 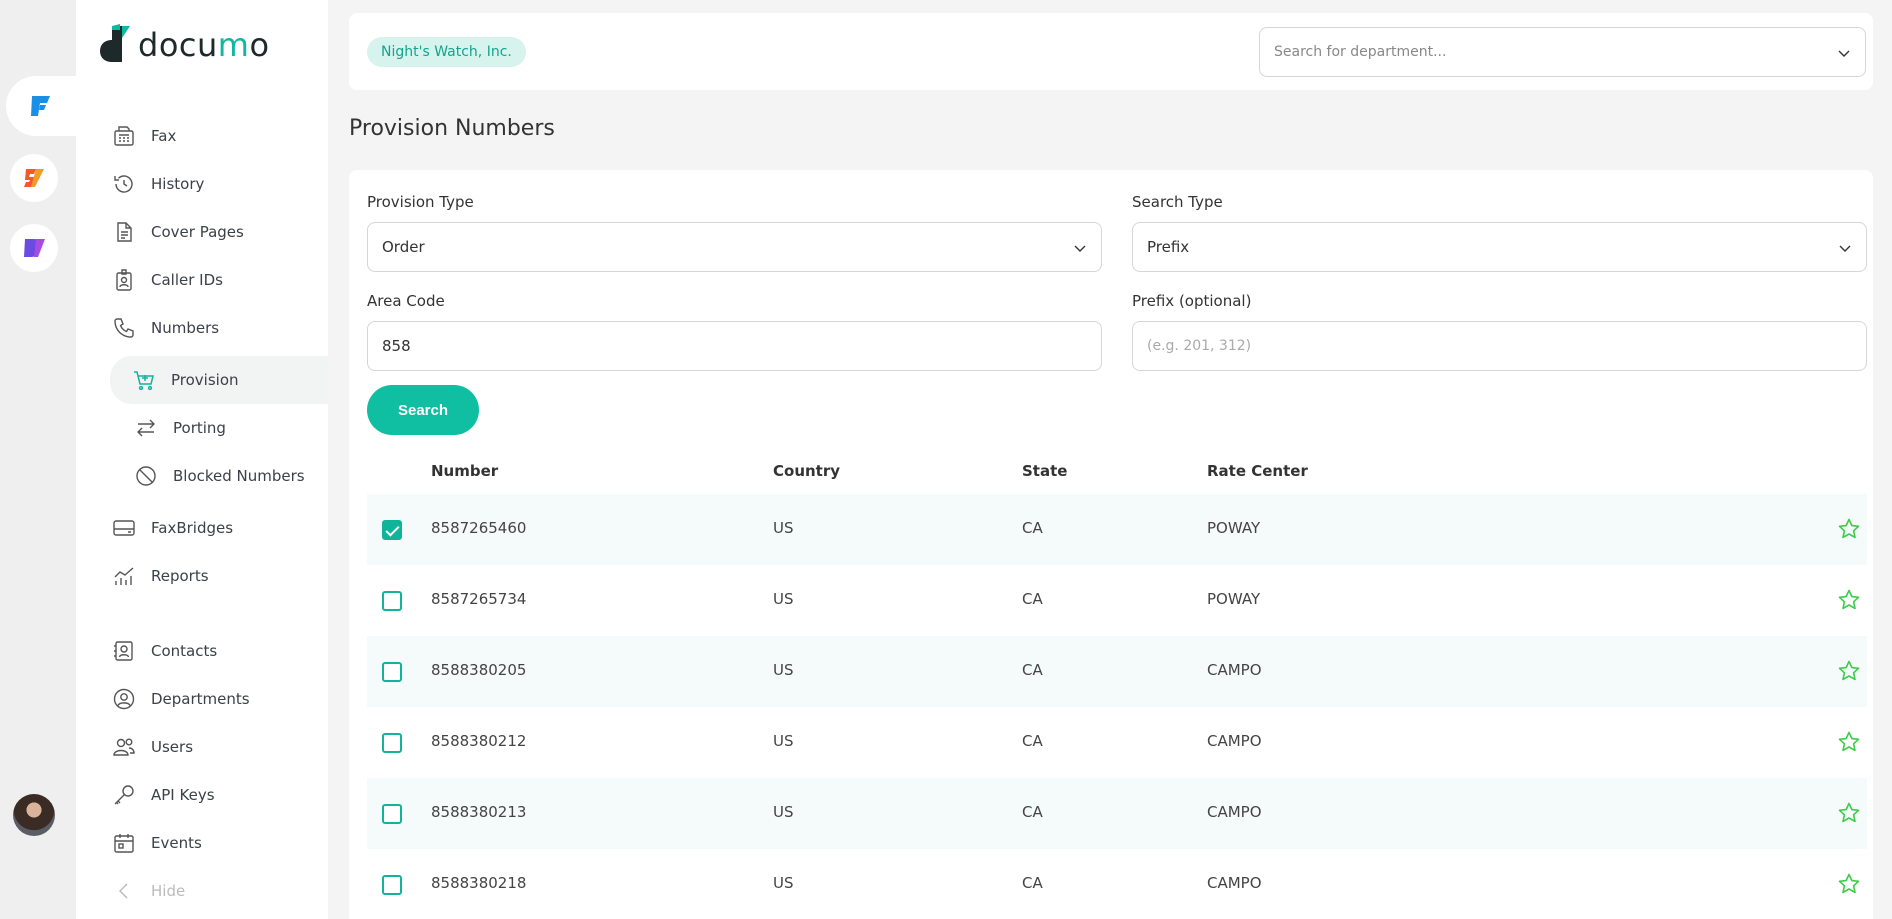 I want to click on contact-icon, so click(x=123, y=651).